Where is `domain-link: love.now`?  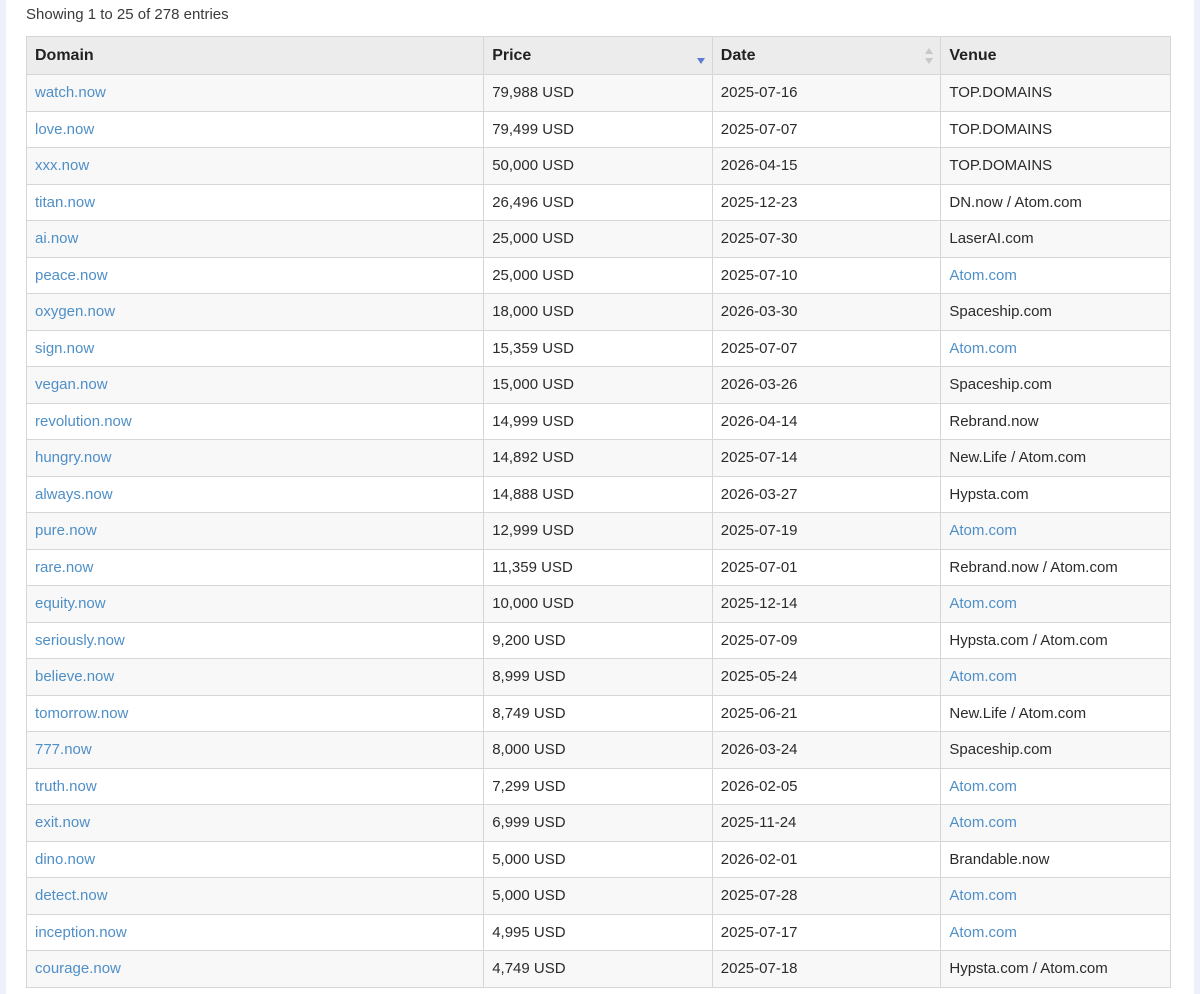
domain-link: love.now is located at coordinates (64, 129).